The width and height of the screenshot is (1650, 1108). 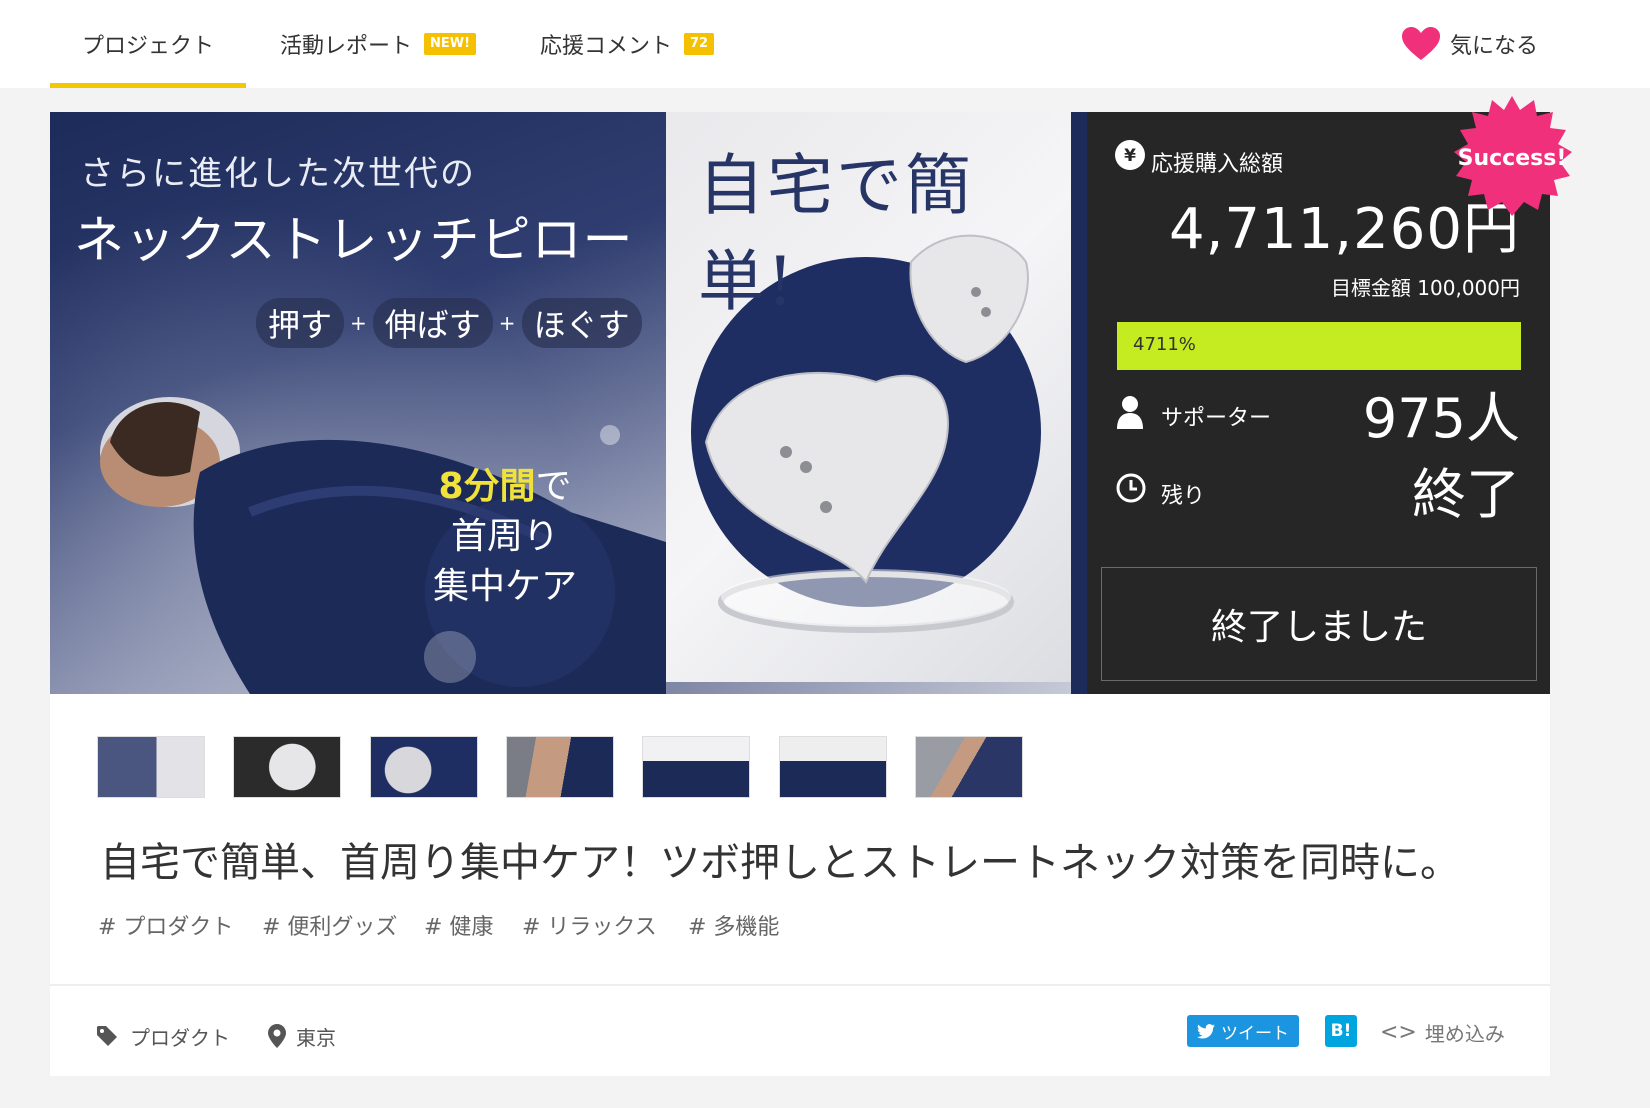 What do you see at coordinates (458, 925) in the screenshot?
I see `tag-link: # 健康` at bounding box center [458, 925].